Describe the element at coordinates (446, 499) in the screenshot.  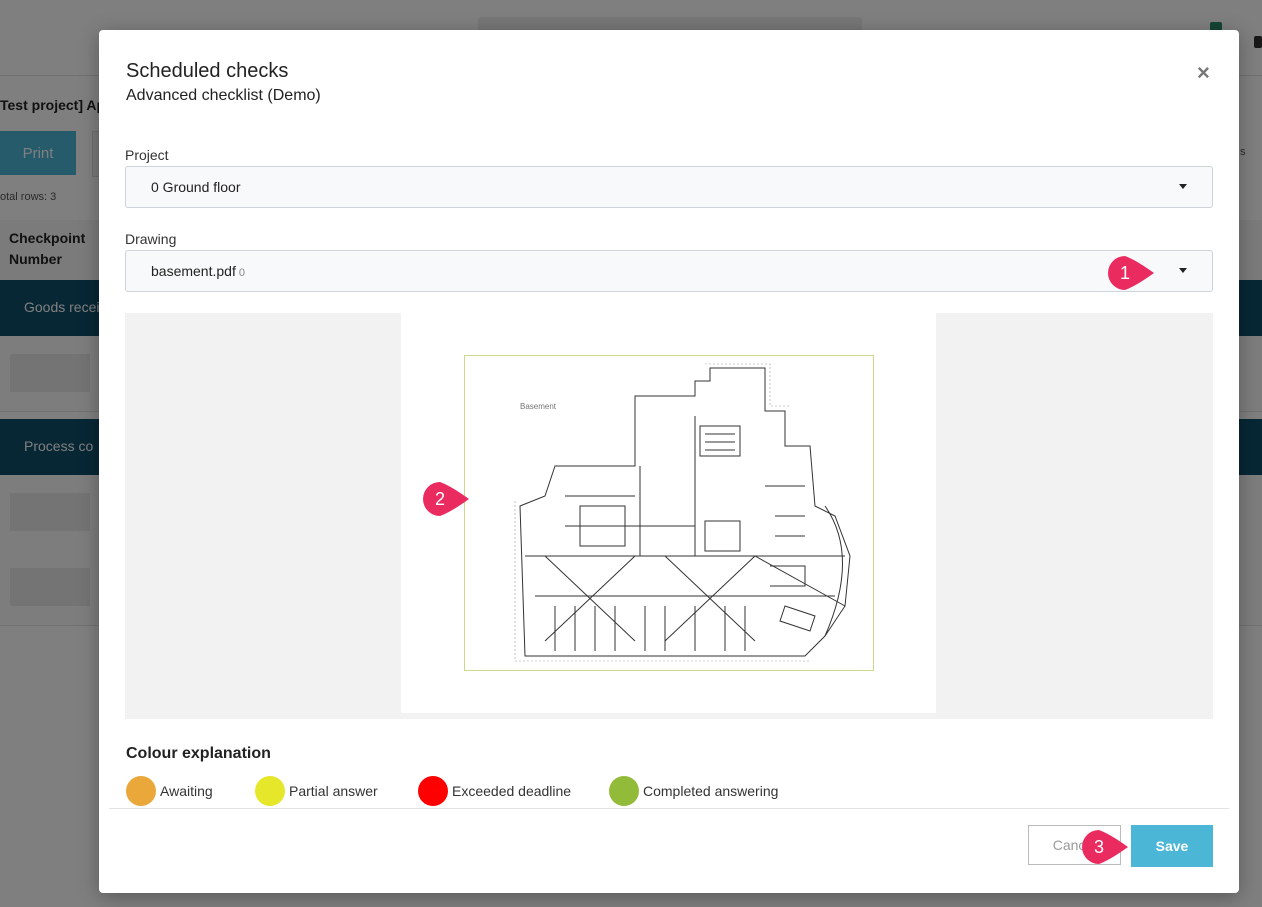
I see `annotation-badge-2: 2` at that location.